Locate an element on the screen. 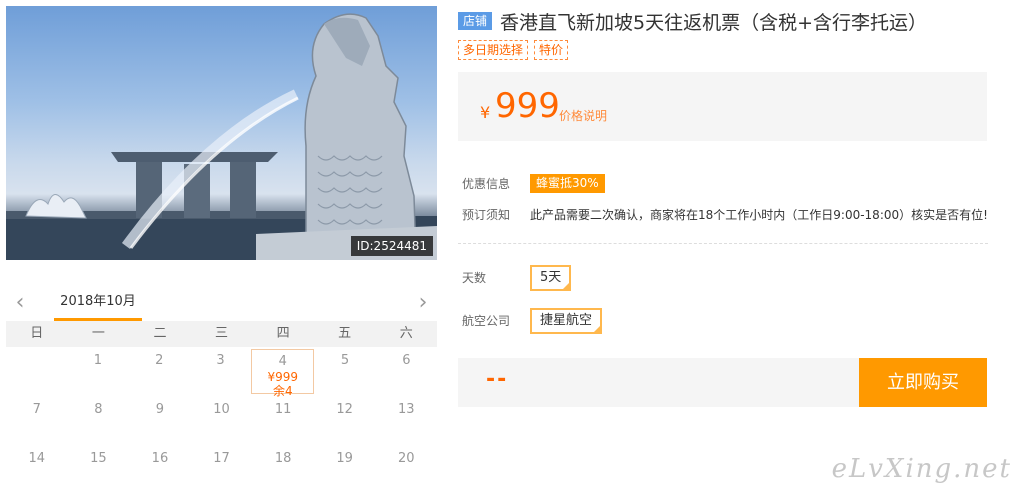 This screenshot has width=1024, height=498. weekday-label: 三 is located at coordinates (222, 333).